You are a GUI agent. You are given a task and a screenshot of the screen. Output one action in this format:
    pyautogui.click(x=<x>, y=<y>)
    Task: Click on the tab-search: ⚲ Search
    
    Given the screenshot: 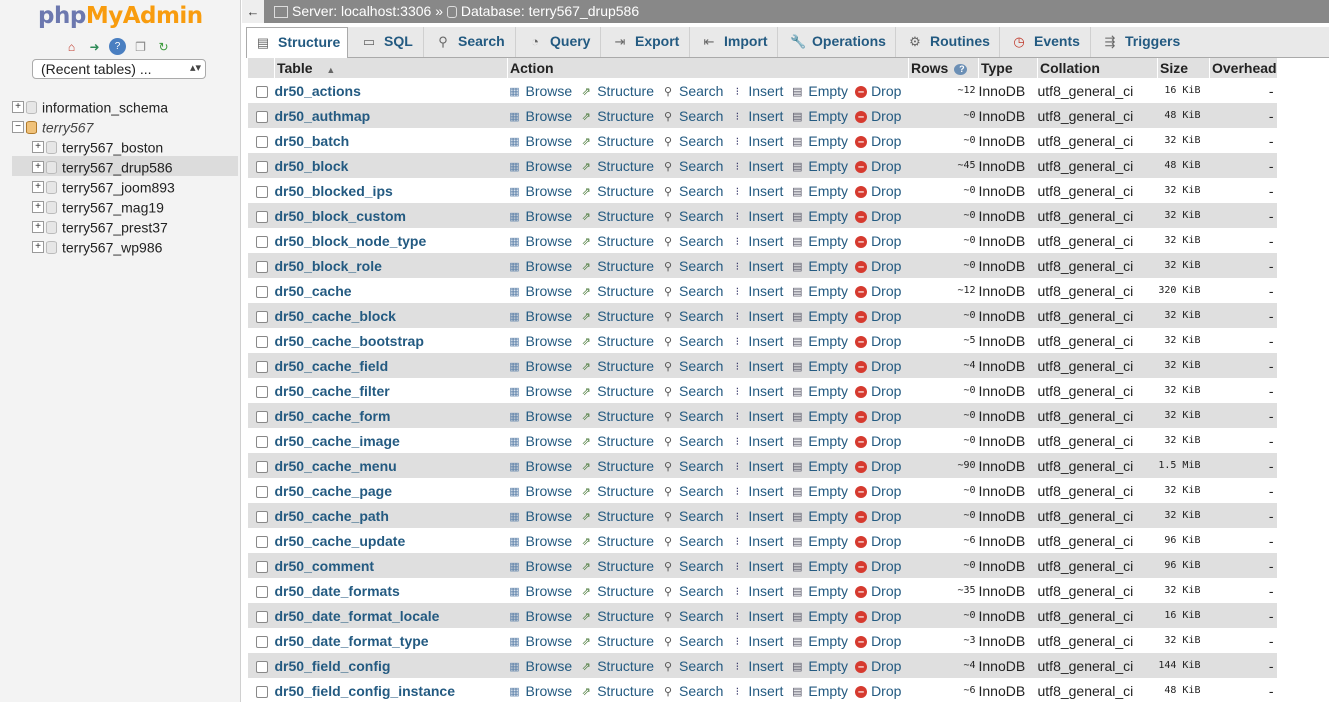 What is the action you would take?
    pyautogui.click(x=470, y=42)
    